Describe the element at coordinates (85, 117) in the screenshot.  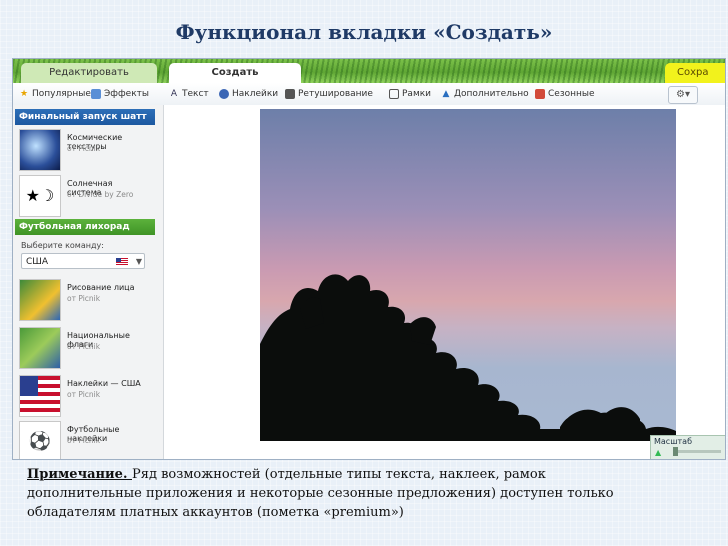
I see `panel-header-shuttle: Финальный запуск шатт` at that location.